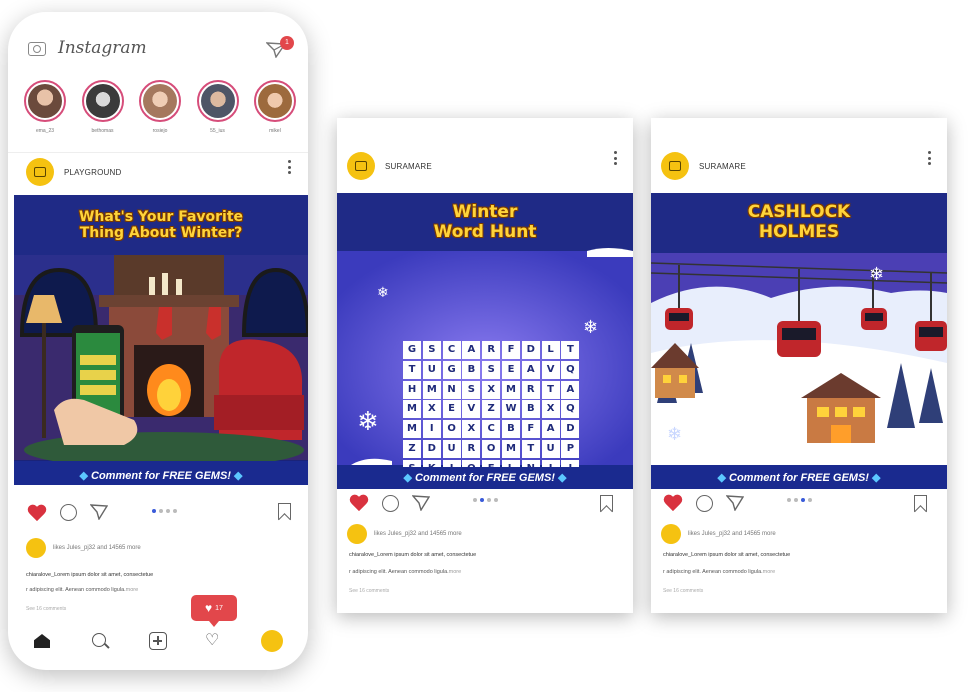 This screenshot has height=692, width=970. Describe the element at coordinates (510, 409) in the screenshot. I see `word-grid-cell: W` at that location.